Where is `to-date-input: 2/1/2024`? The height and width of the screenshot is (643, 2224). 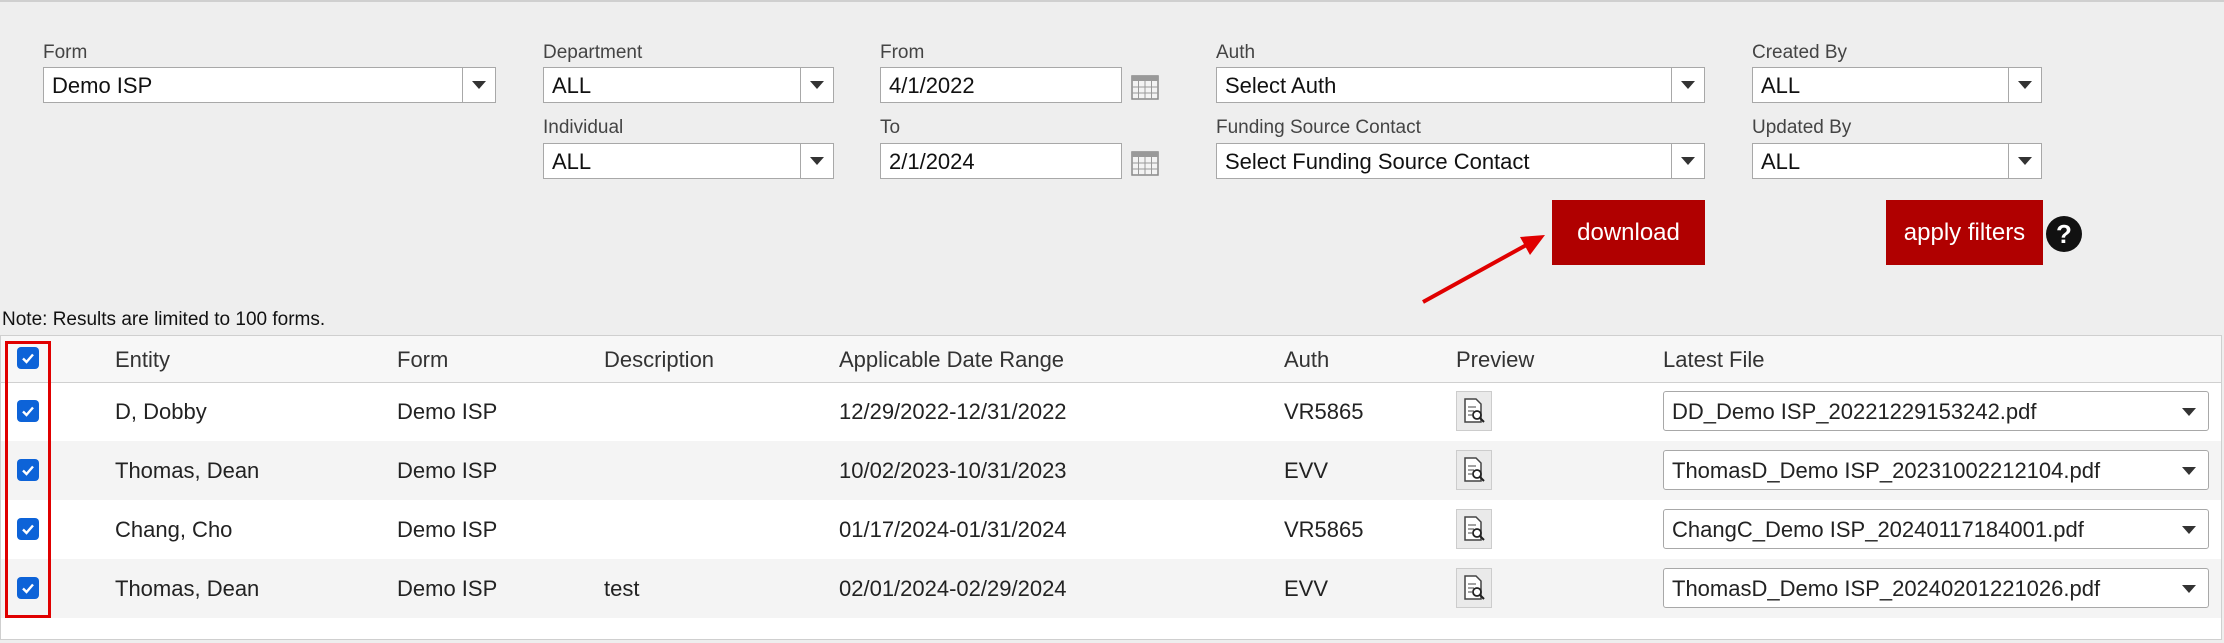
to-date-input: 2/1/2024 is located at coordinates (1001, 161).